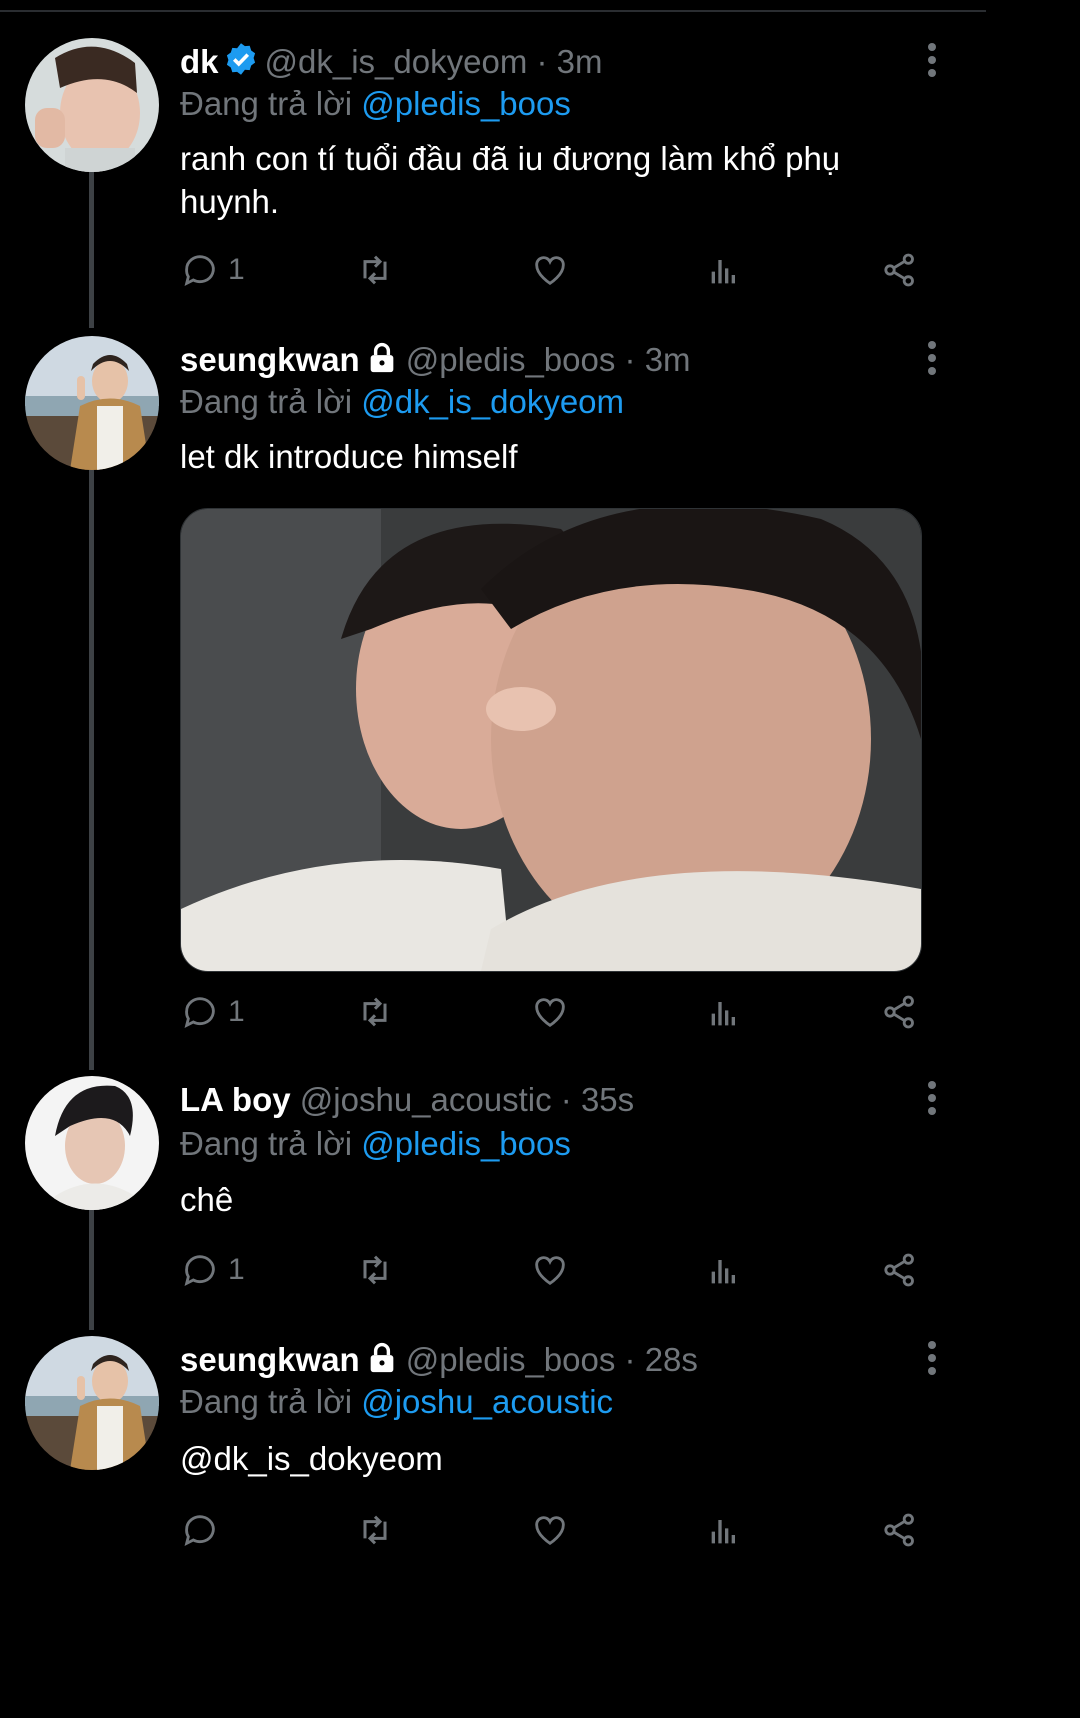 Image resolution: width=1080 pixels, height=1718 pixels. I want to click on tweet-header: dk @dk_is_dokyeom · 3m, so click(391, 64).